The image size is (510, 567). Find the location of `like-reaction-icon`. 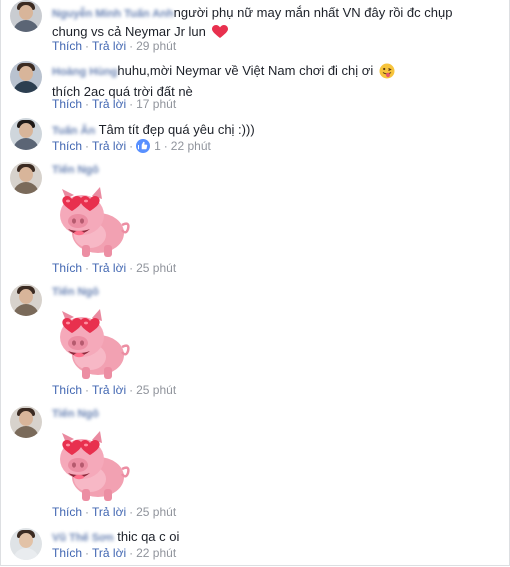

like-reaction-icon is located at coordinates (143, 146).